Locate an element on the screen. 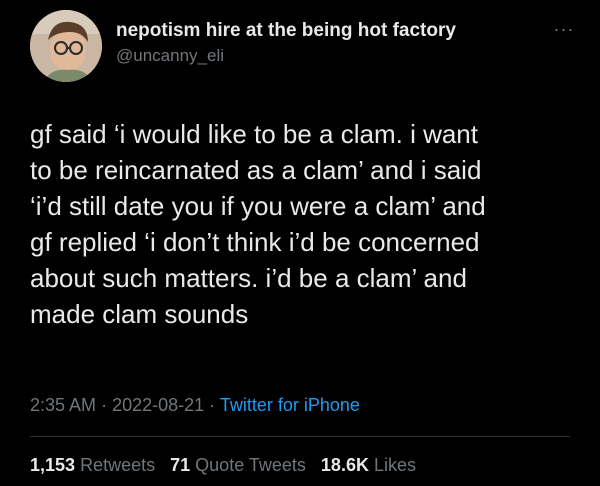 The width and height of the screenshot is (600, 486). tweet-date: 2022-08-21 is located at coordinates (158, 405).